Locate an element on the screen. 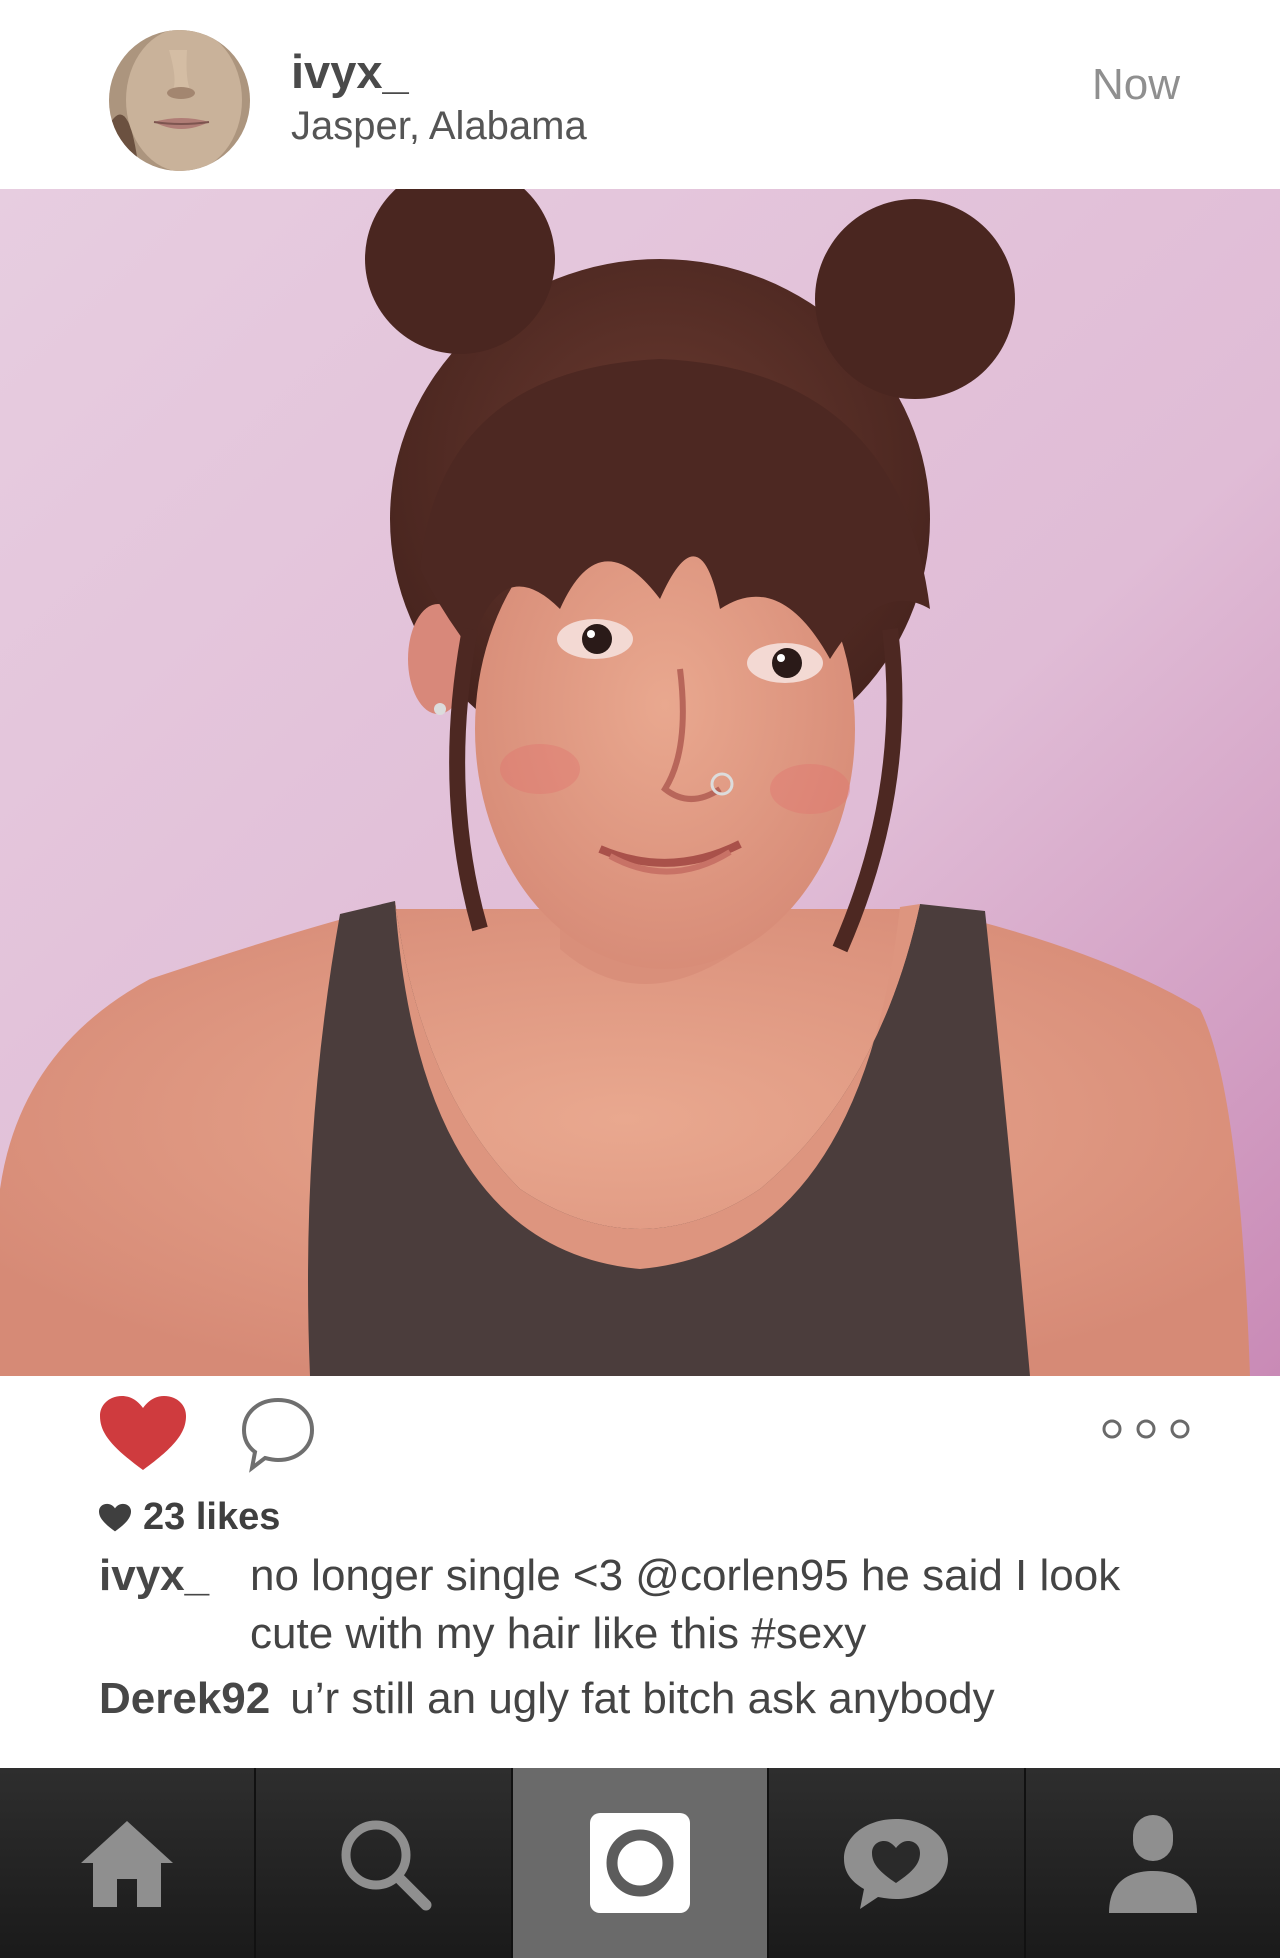  nav-search is located at coordinates (384, 1863).